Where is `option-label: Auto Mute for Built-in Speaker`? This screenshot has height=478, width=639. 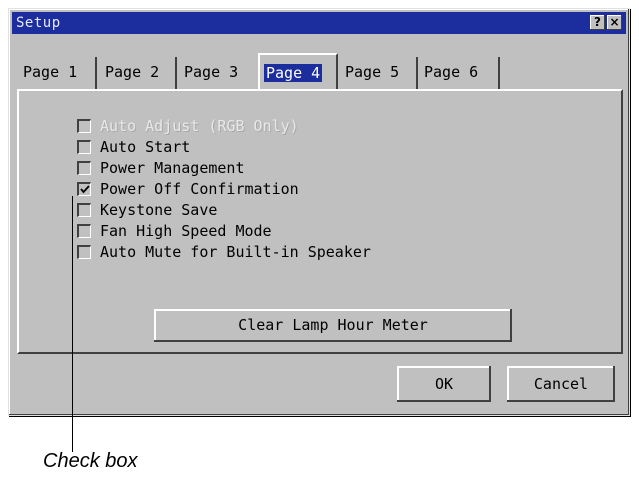
option-label: Auto Mute for Built-in Speaker is located at coordinates (235, 252).